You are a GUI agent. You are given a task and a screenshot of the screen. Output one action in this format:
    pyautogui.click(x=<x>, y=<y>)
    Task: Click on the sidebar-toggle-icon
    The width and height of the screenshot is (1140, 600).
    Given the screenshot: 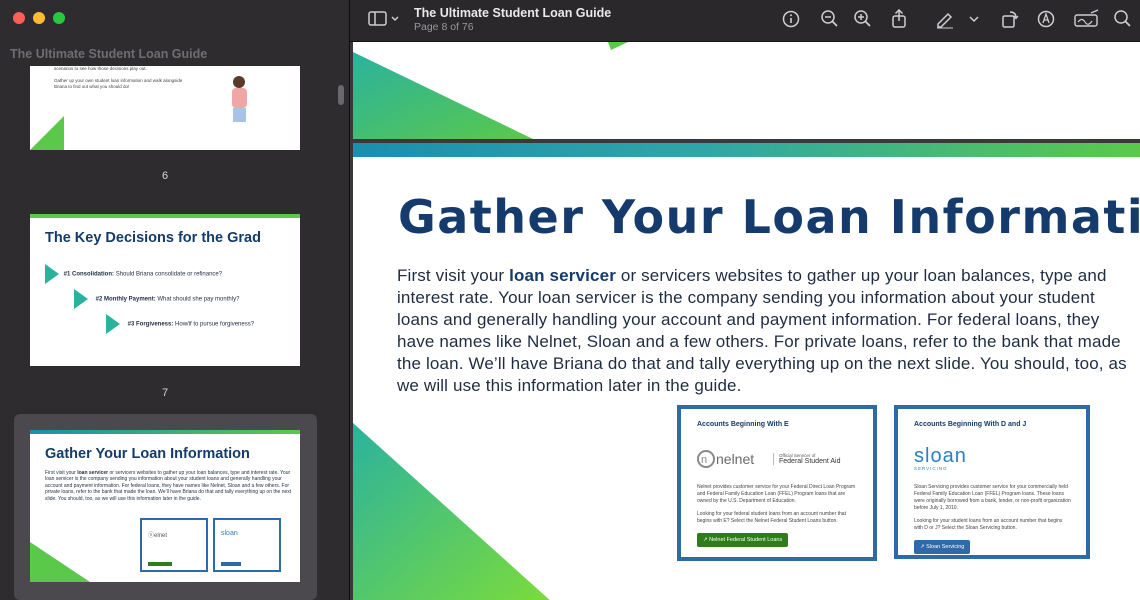 What is the action you would take?
    pyautogui.click(x=385, y=19)
    